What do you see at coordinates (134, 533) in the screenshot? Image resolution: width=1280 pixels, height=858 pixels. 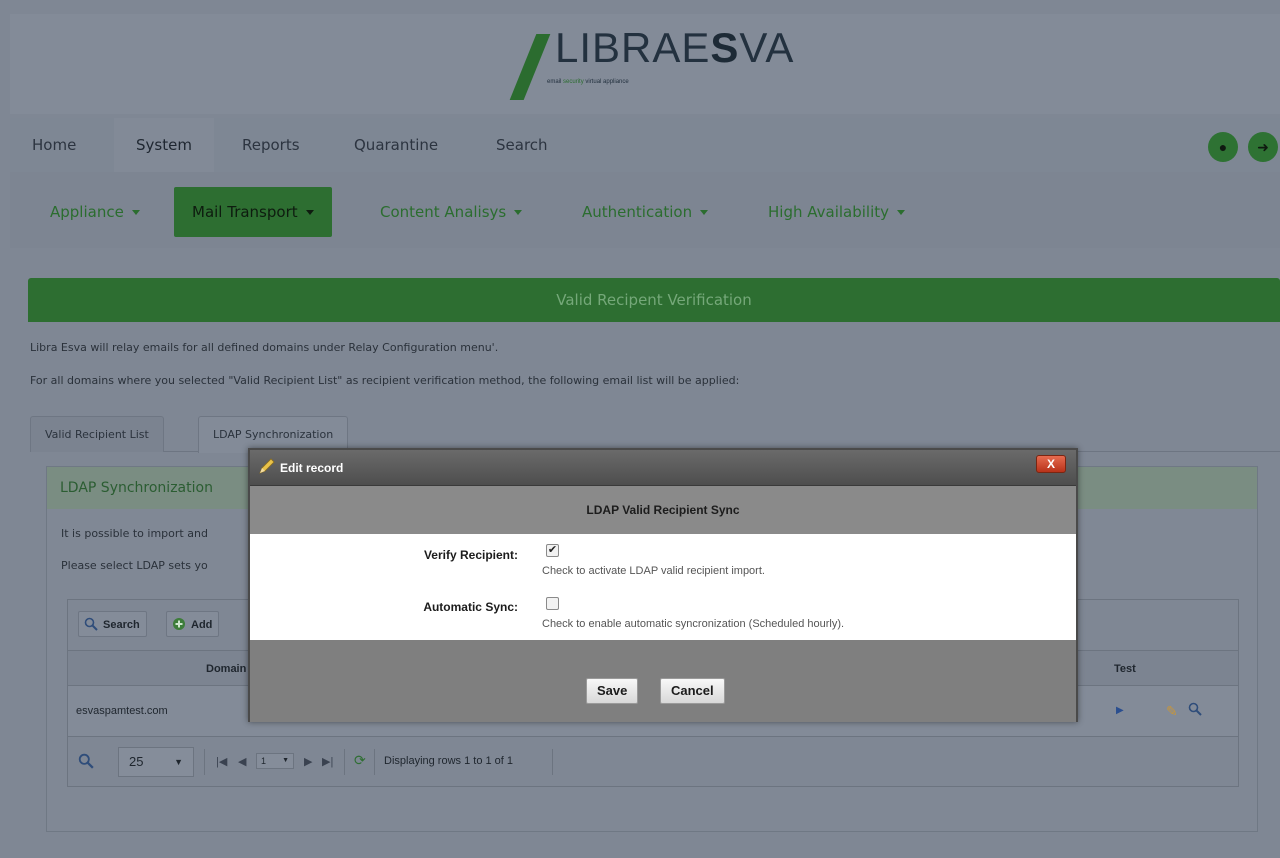 I see `ldap-sync-text-1: It is possible to import and` at bounding box center [134, 533].